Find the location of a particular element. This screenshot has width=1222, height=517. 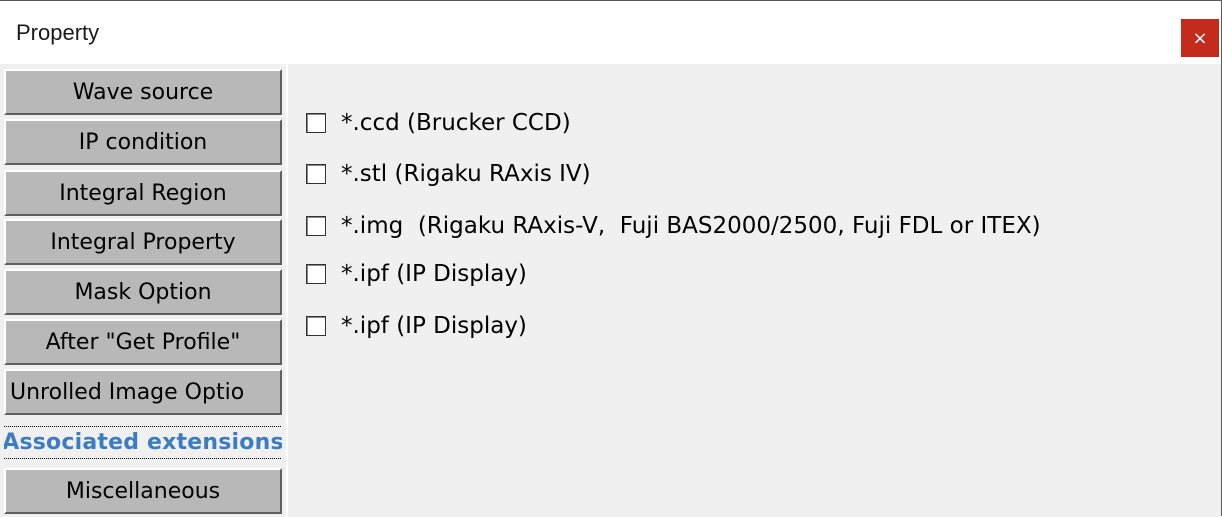

title-bar: Property × is located at coordinates (610, 32).